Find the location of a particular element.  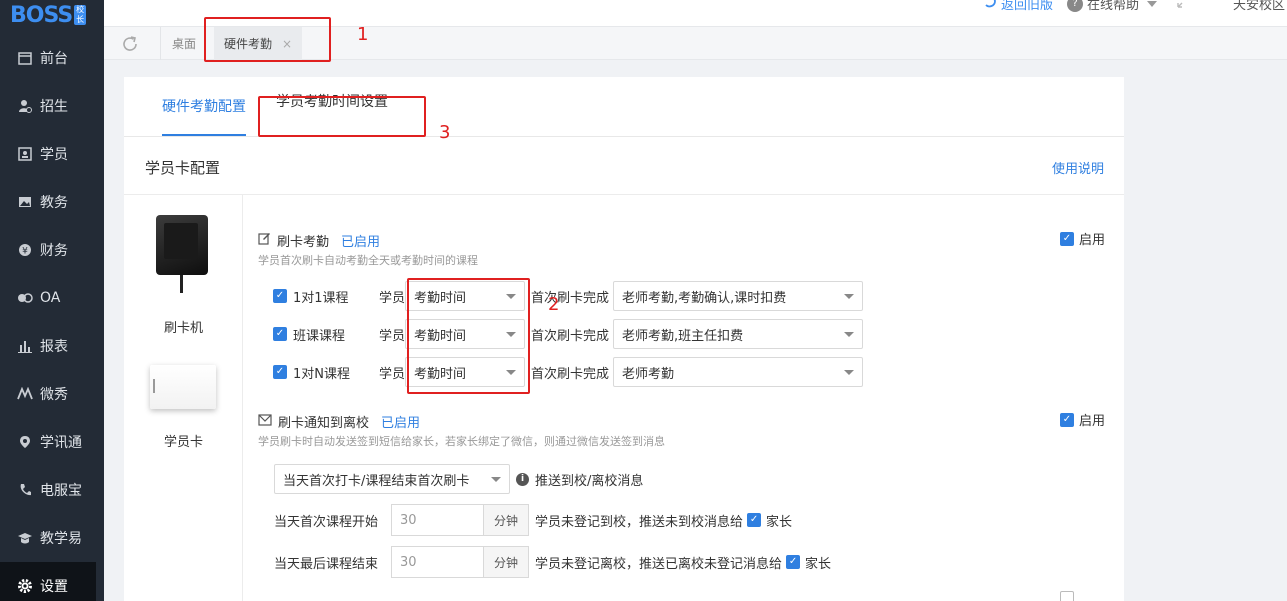

sidebar-item-students: 学员 is located at coordinates (52, 154).